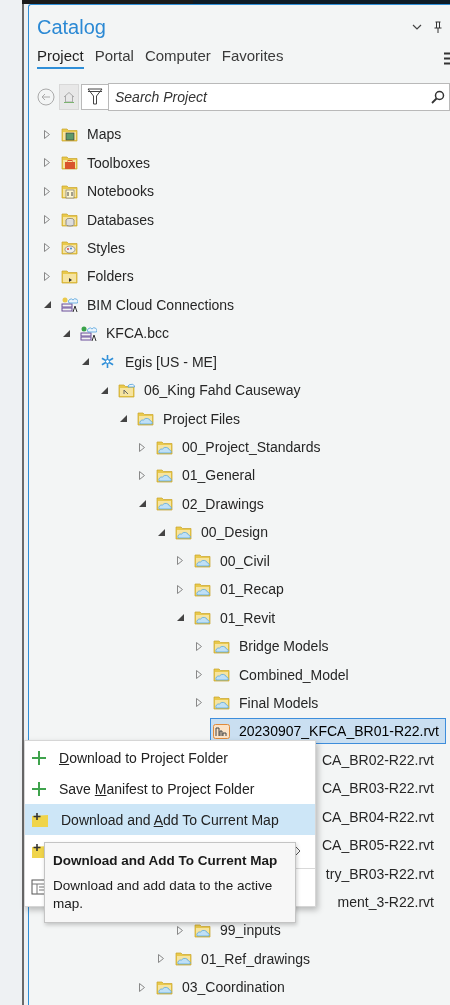 The width and height of the screenshot is (450, 1005). I want to click on menu-item: Download to Project Folder, so click(170, 757).